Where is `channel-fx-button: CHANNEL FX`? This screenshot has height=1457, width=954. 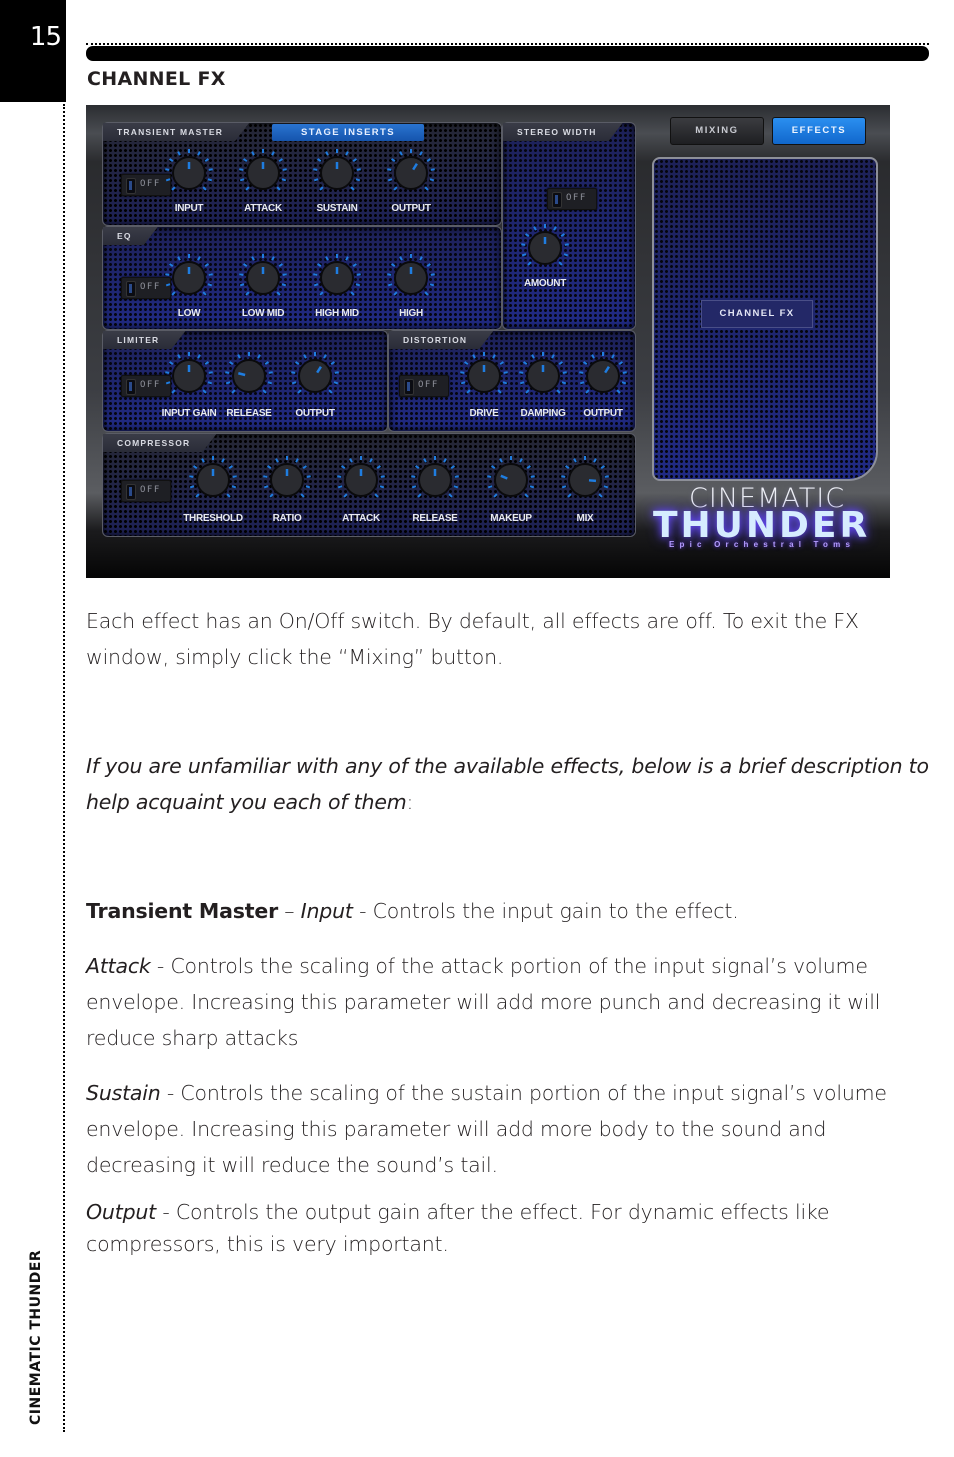
channel-fx-button: CHANNEL FX is located at coordinates (757, 314).